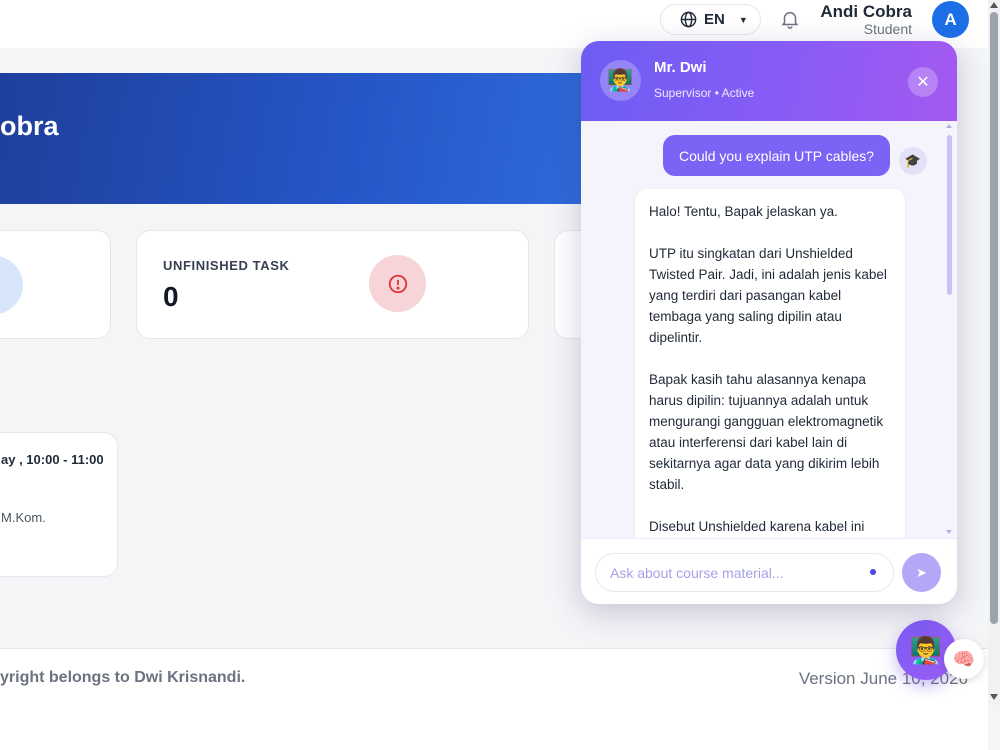 This screenshot has height=750, width=1000. I want to click on schedule-teacher: M.Kom., so click(23, 517).